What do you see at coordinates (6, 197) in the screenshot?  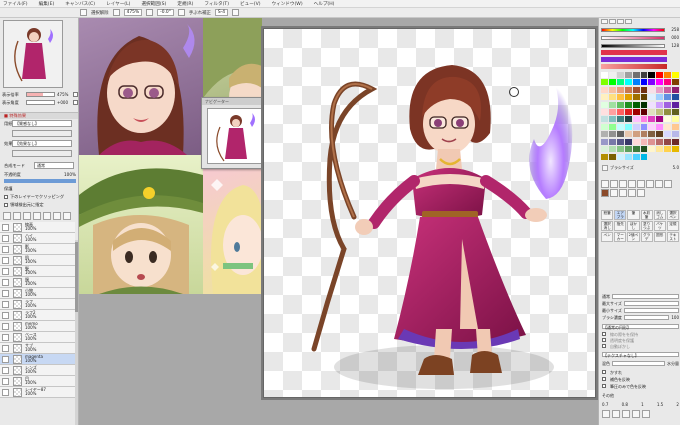 I see `clipping-checkbox` at bounding box center [6, 197].